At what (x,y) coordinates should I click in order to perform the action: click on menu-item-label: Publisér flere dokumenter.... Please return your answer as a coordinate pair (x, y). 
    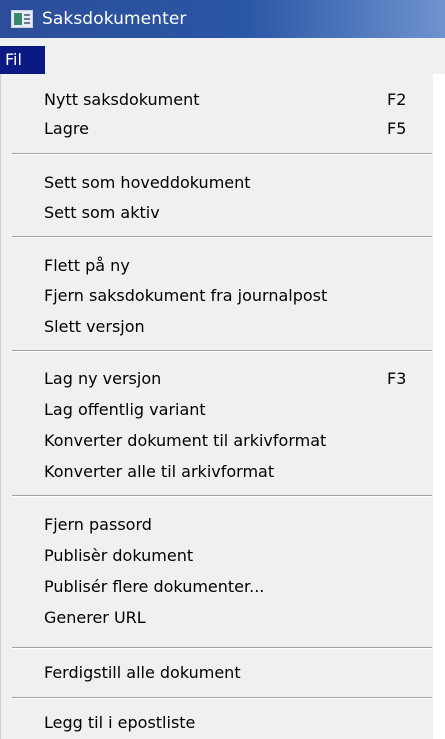
    Looking at the image, I should click on (154, 586).